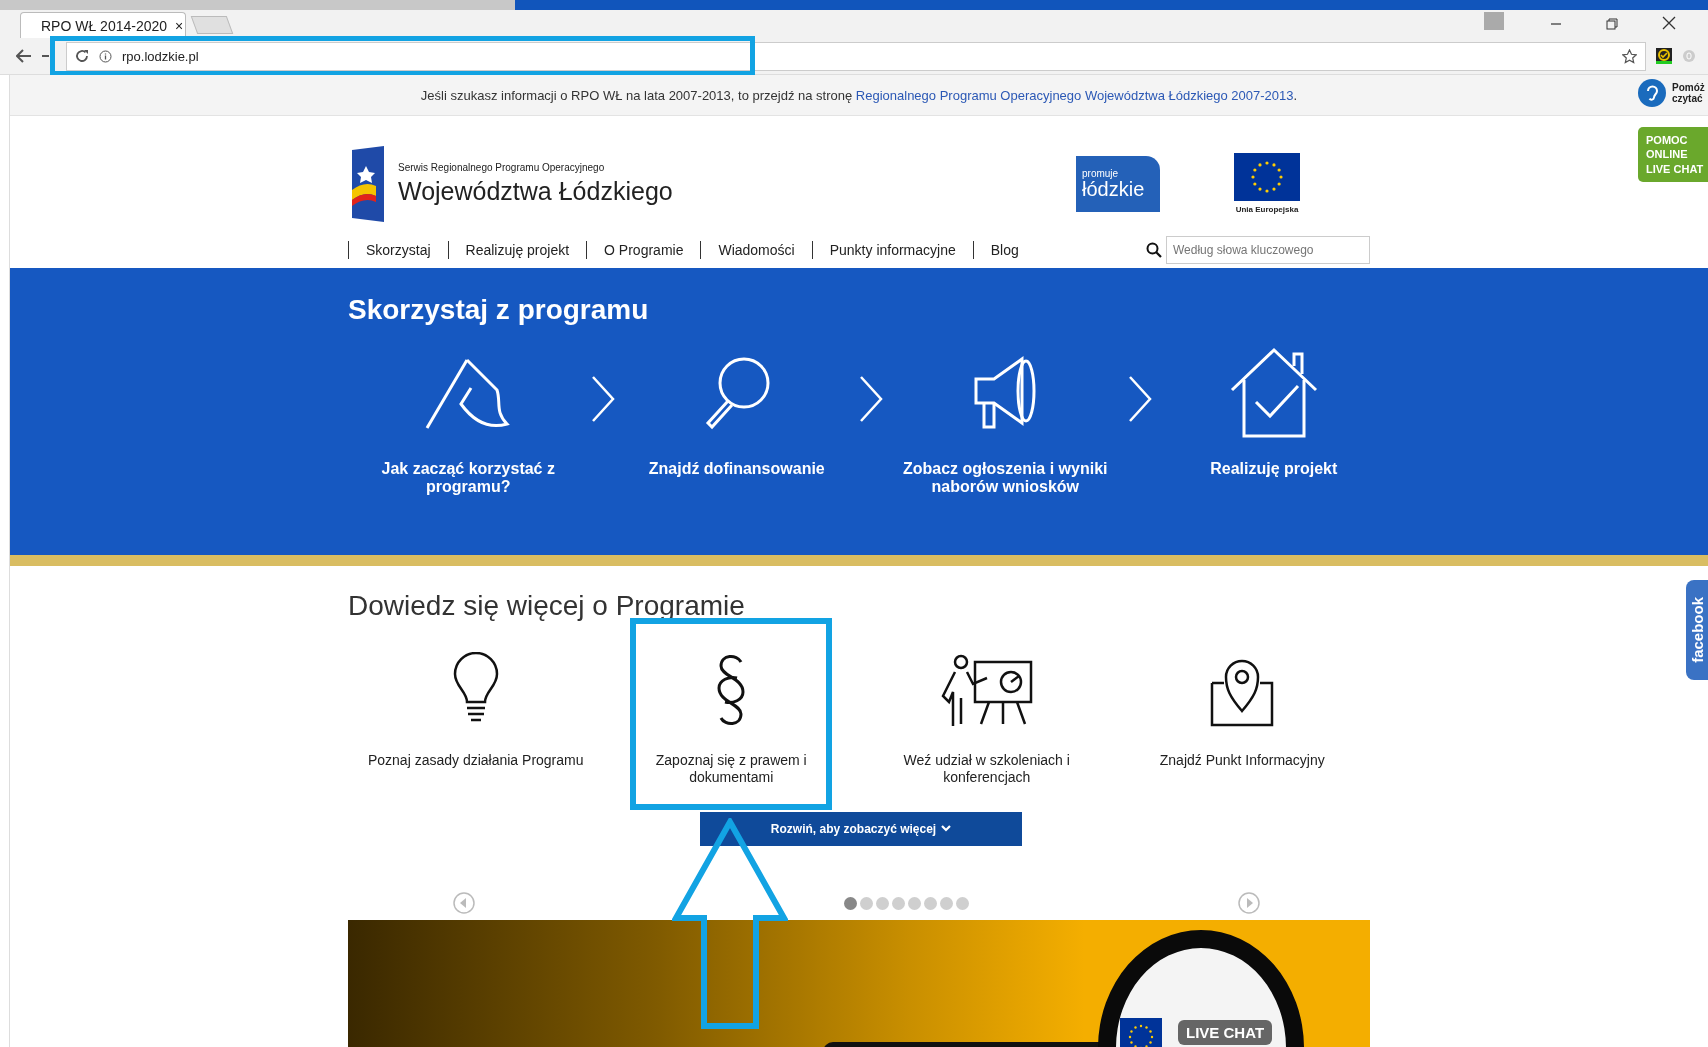 This screenshot has width=1708, height=1047. Describe the element at coordinates (1652, 93) in the screenshot. I see `ear-icon` at that location.